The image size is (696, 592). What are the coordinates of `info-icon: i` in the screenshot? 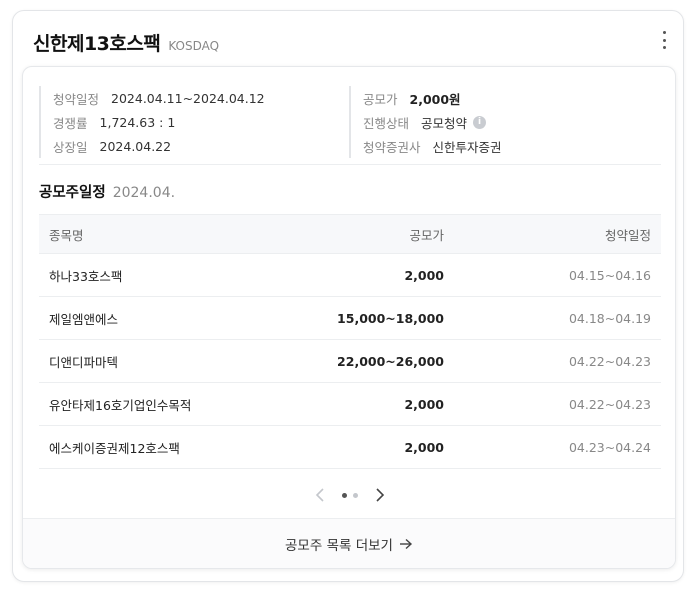 It's located at (480, 122).